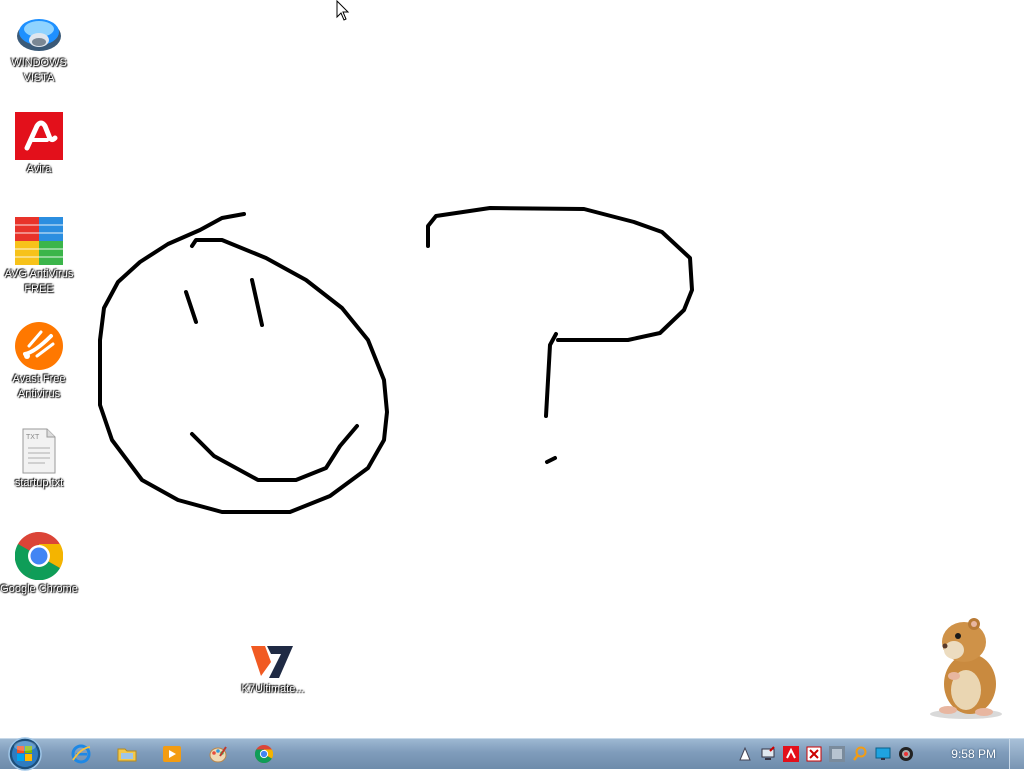 This screenshot has width=1024, height=771. Describe the element at coordinates (551, 460) in the screenshot. I see `question-mark-dot` at that location.